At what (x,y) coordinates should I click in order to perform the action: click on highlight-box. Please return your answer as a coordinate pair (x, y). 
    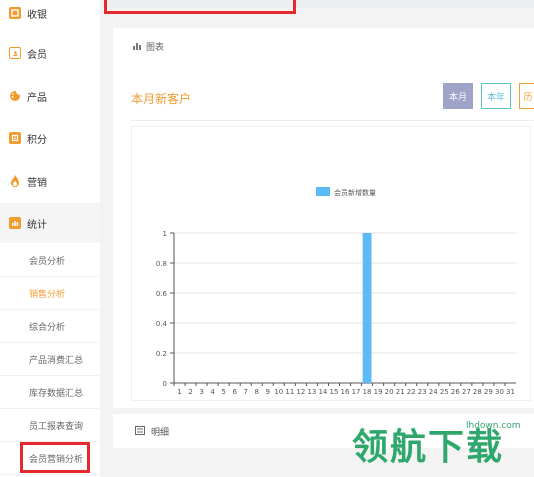
    Looking at the image, I should click on (55, 457).